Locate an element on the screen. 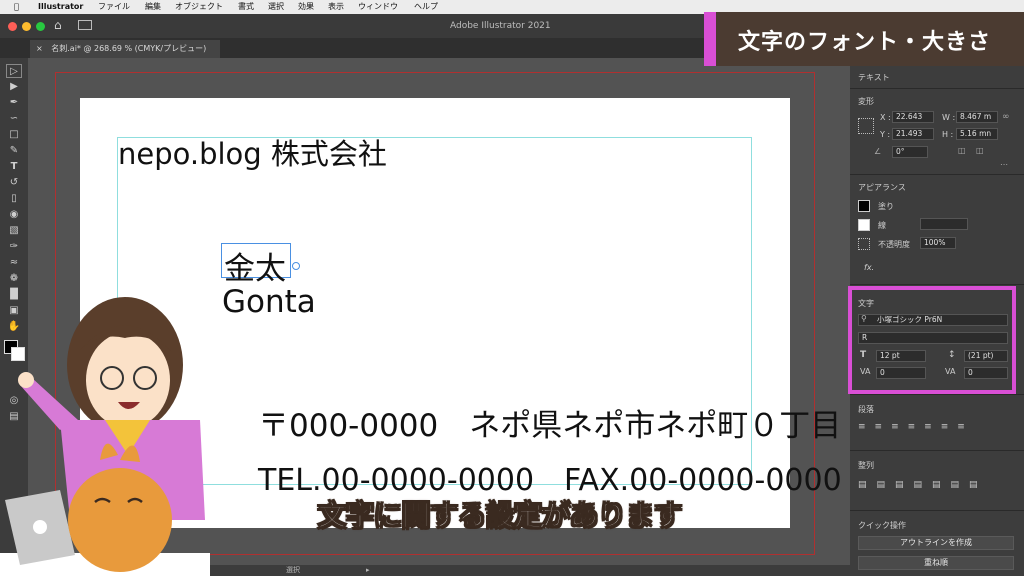 This screenshot has height=576, width=1024. paragraph-align-buttons: ≡≡≡≡≡≡≡ is located at coordinates (933, 428).